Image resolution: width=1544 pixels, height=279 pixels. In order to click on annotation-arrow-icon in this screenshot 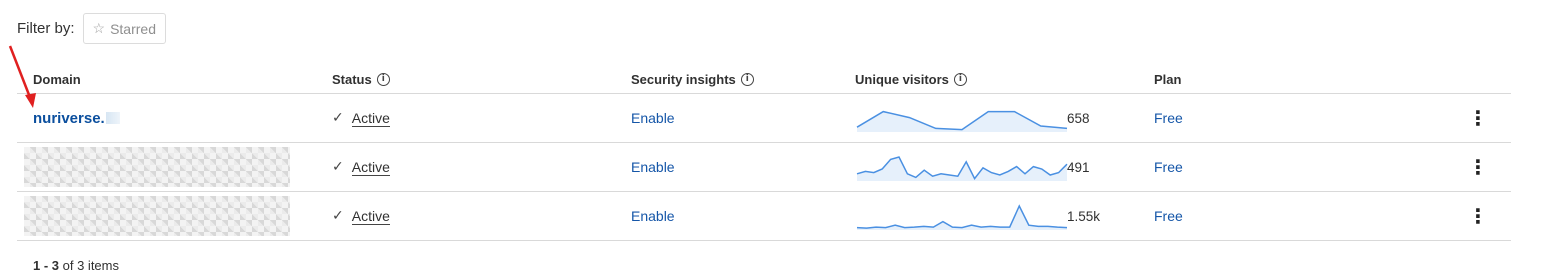, I will do `click(22, 76)`.